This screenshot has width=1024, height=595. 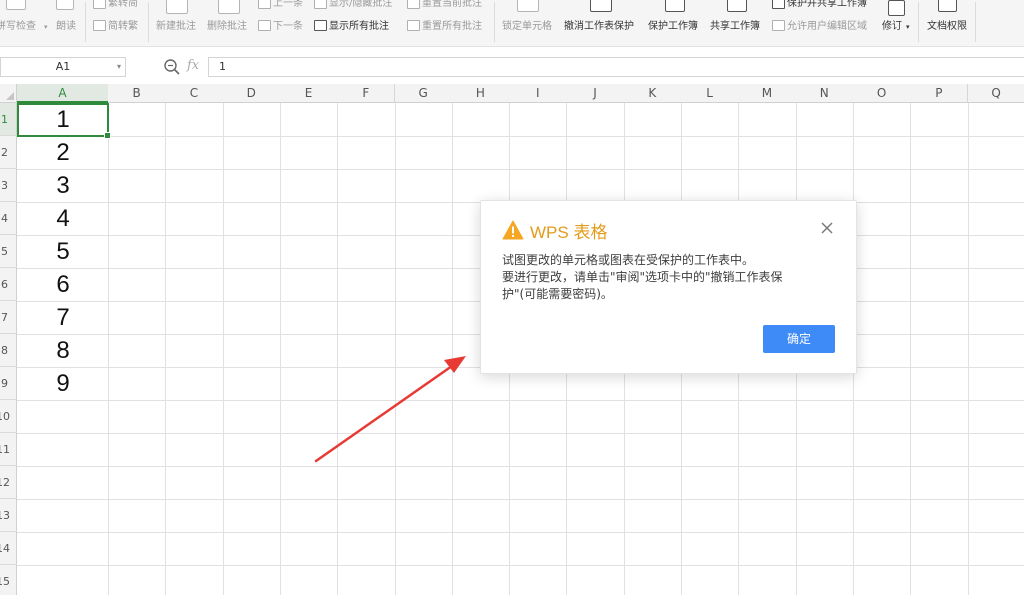 What do you see at coordinates (481, 93) in the screenshot?
I see `column-header: H` at bounding box center [481, 93].